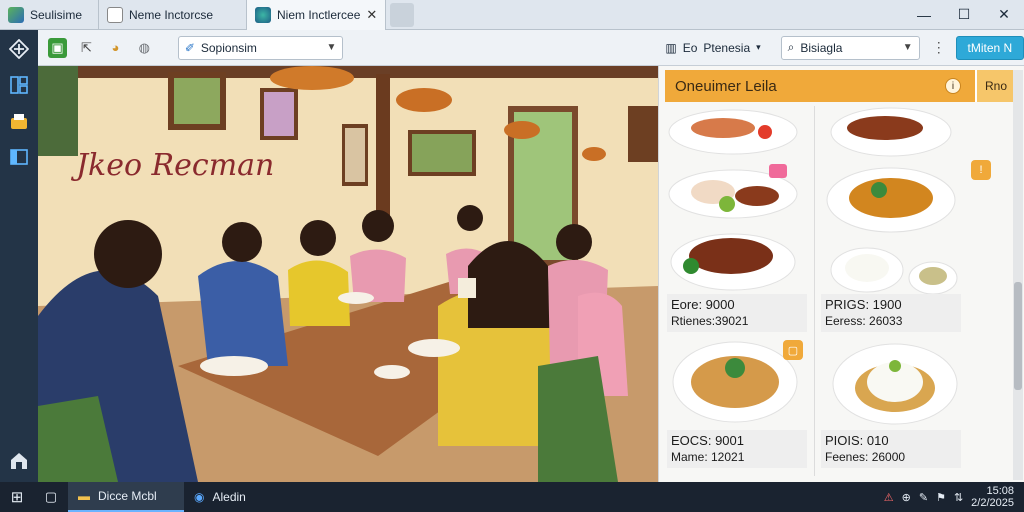  Describe the element at coordinates (19, 85) in the screenshot. I see `grid-icon` at that location.